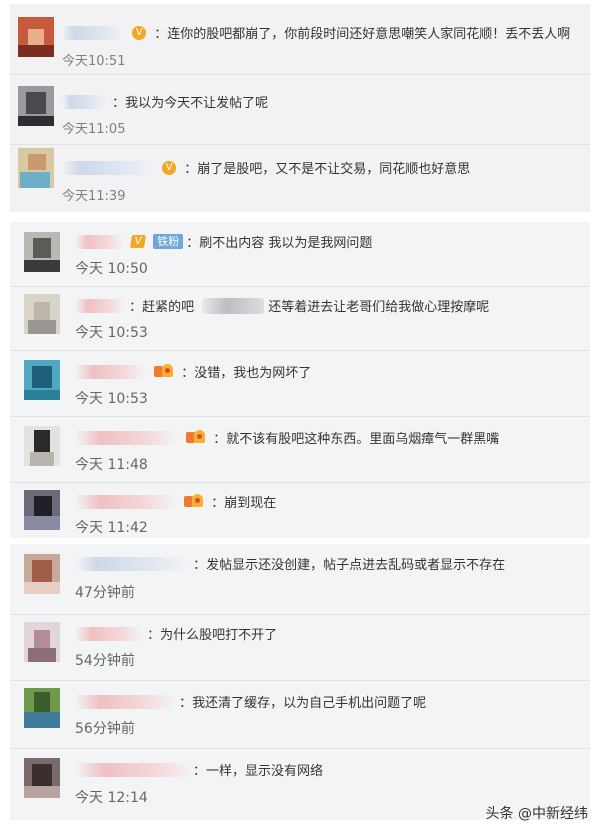  What do you see at coordinates (105, 729) in the screenshot?
I see `comment-time: 56分钟前` at bounding box center [105, 729].